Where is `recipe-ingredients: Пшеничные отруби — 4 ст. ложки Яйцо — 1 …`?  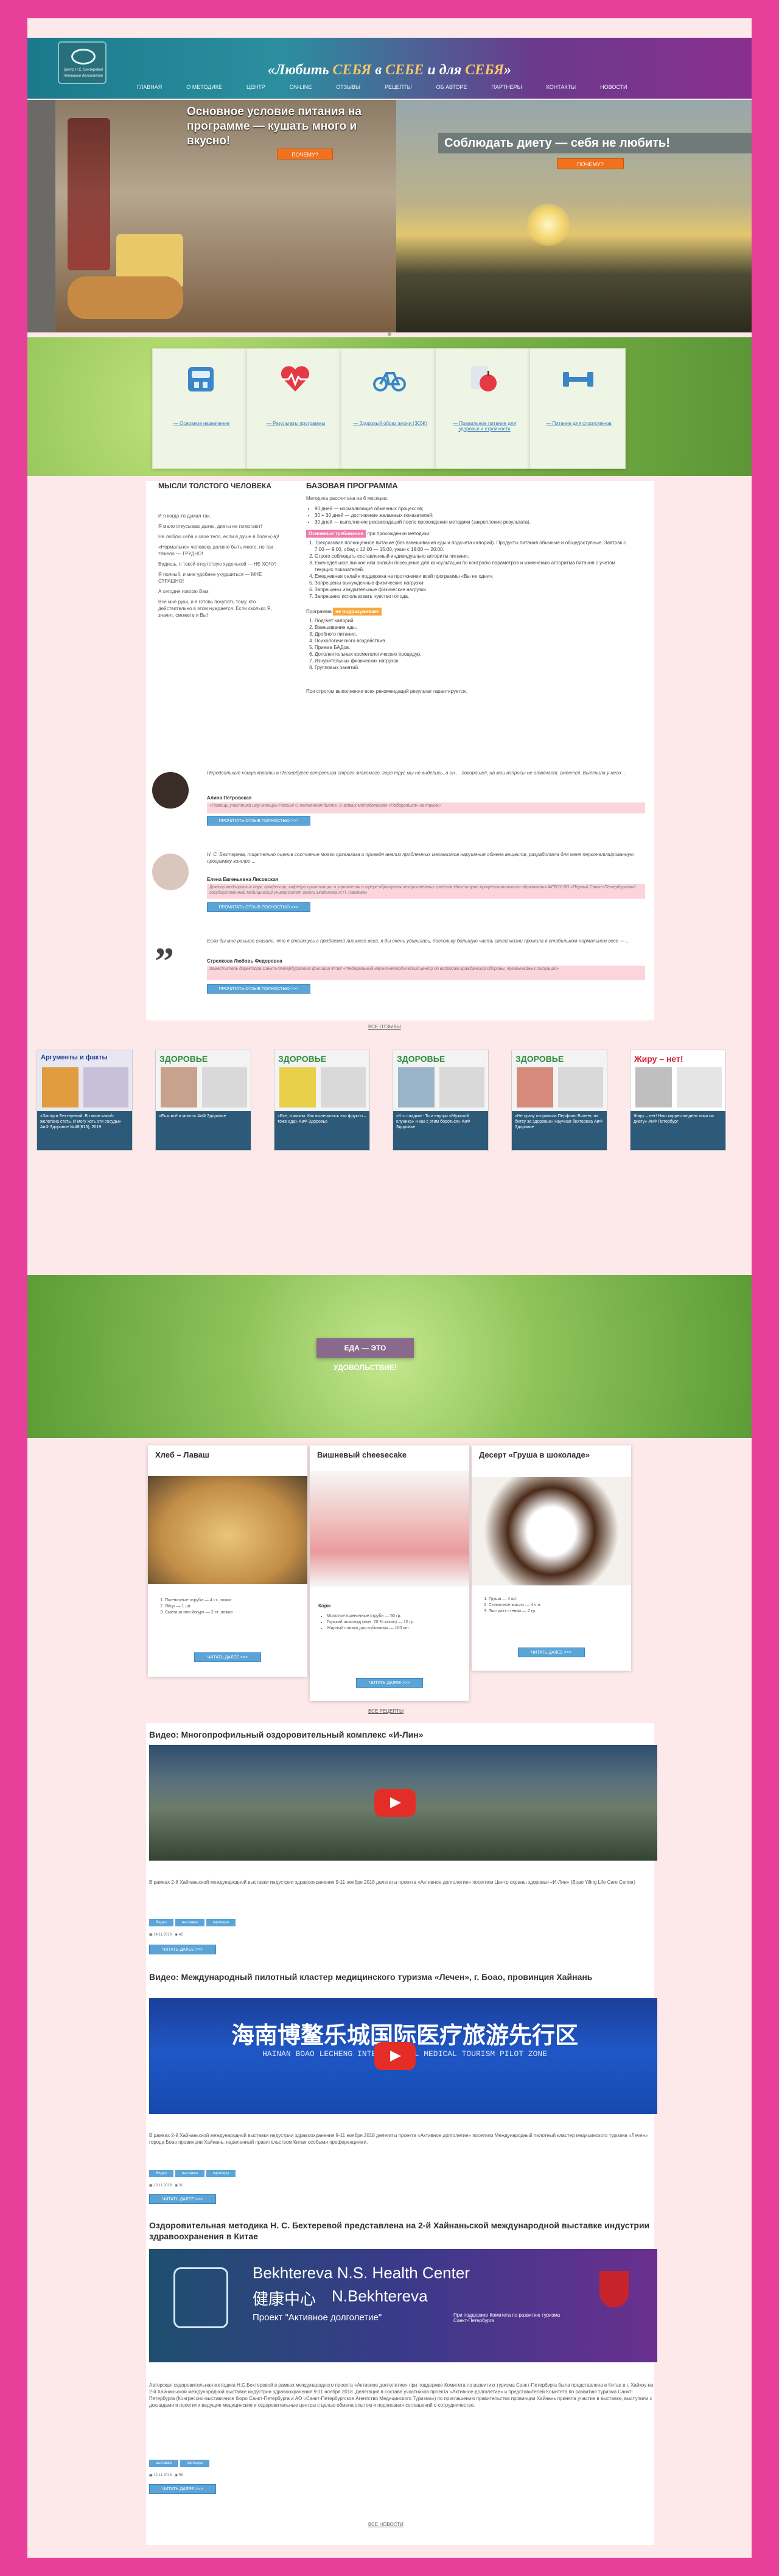 recipe-ingredients: Пшеничные отруби — 4 ст. ложки Яйцо — 1 … is located at coordinates (232, 1607).